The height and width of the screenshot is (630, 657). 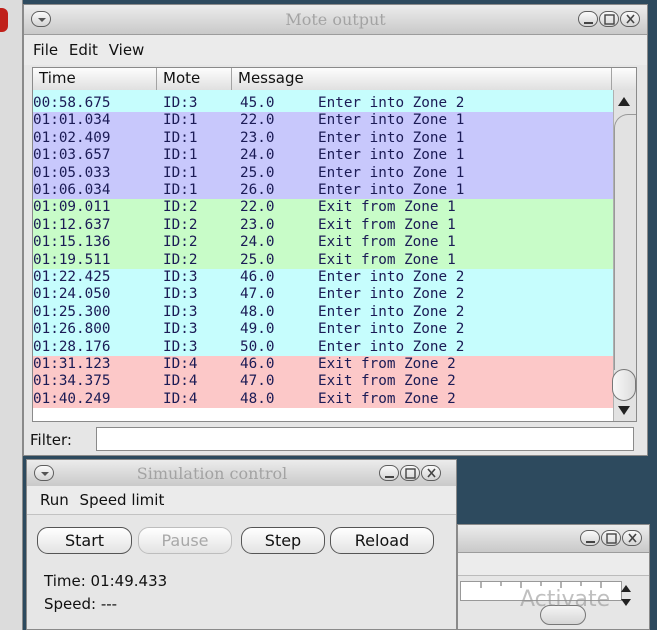 What do you see at coordinates (83, 50) in the screenshot?
I see `menu-edit: Edit` at bounding box center [83, 50].